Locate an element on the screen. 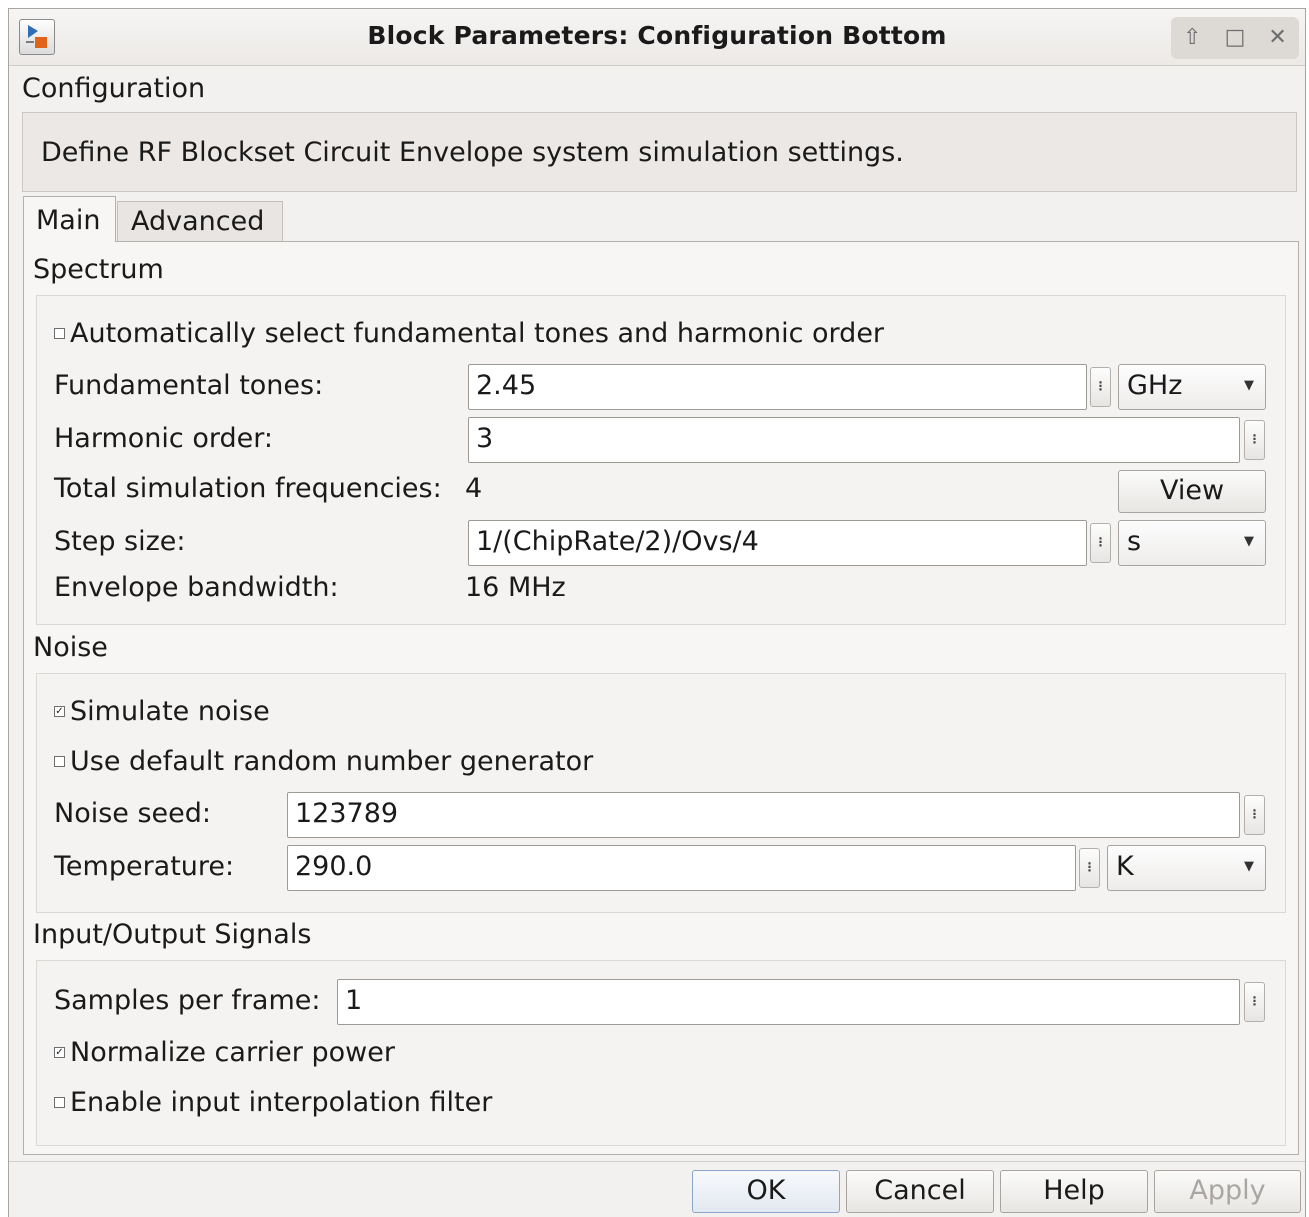 The width and height of the screenshot is (1309, 1217). tab-main: Main is located at coordinates (69, 219).